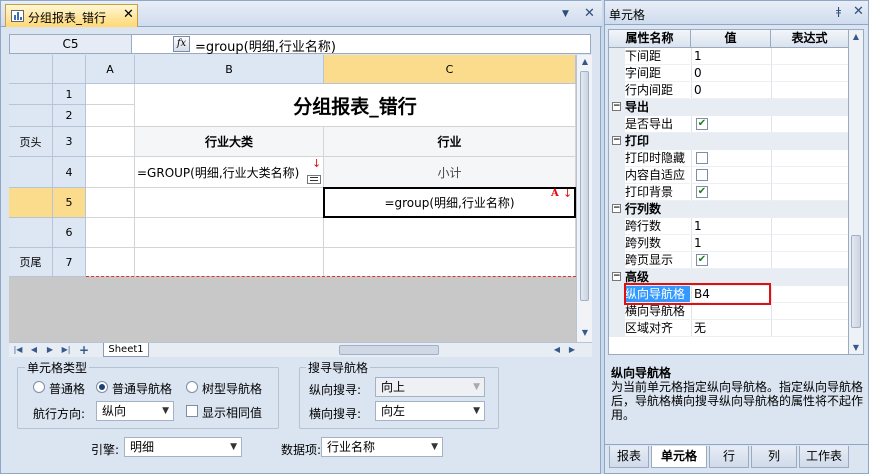  I want to click on tab-report: 报表, so click(629, 457).